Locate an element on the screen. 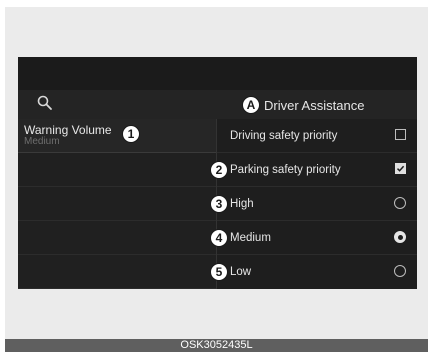  callout-badge-5: 5 is located at coordinates (219, 272).